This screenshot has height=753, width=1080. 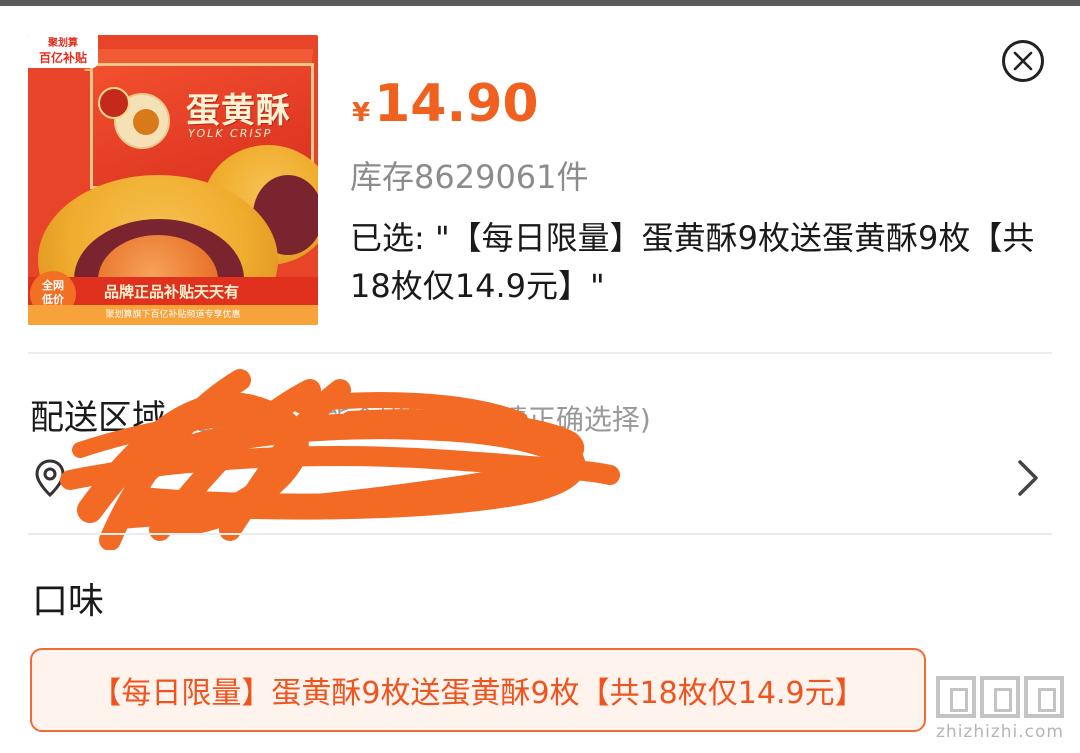 I want to click on currency-symbol: ¥, so click(x=361, y=113).